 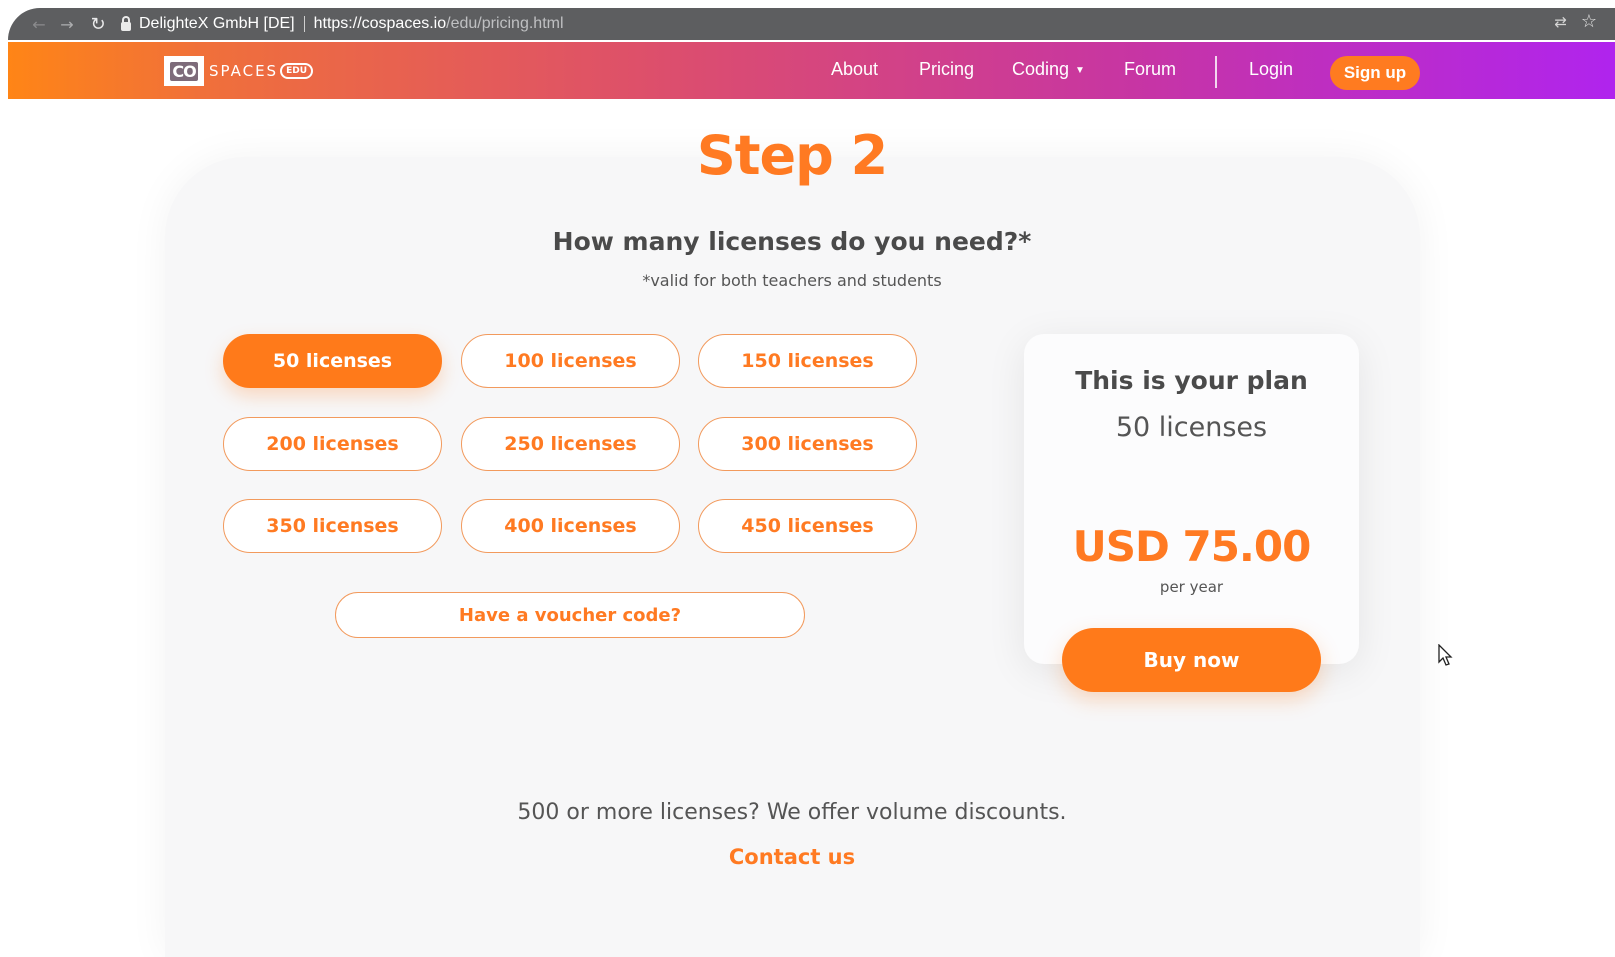 What do you see at coordinates (854, 69) in the screenshot?
I see `nav-link-about: About` at bounding box center [854, 69].